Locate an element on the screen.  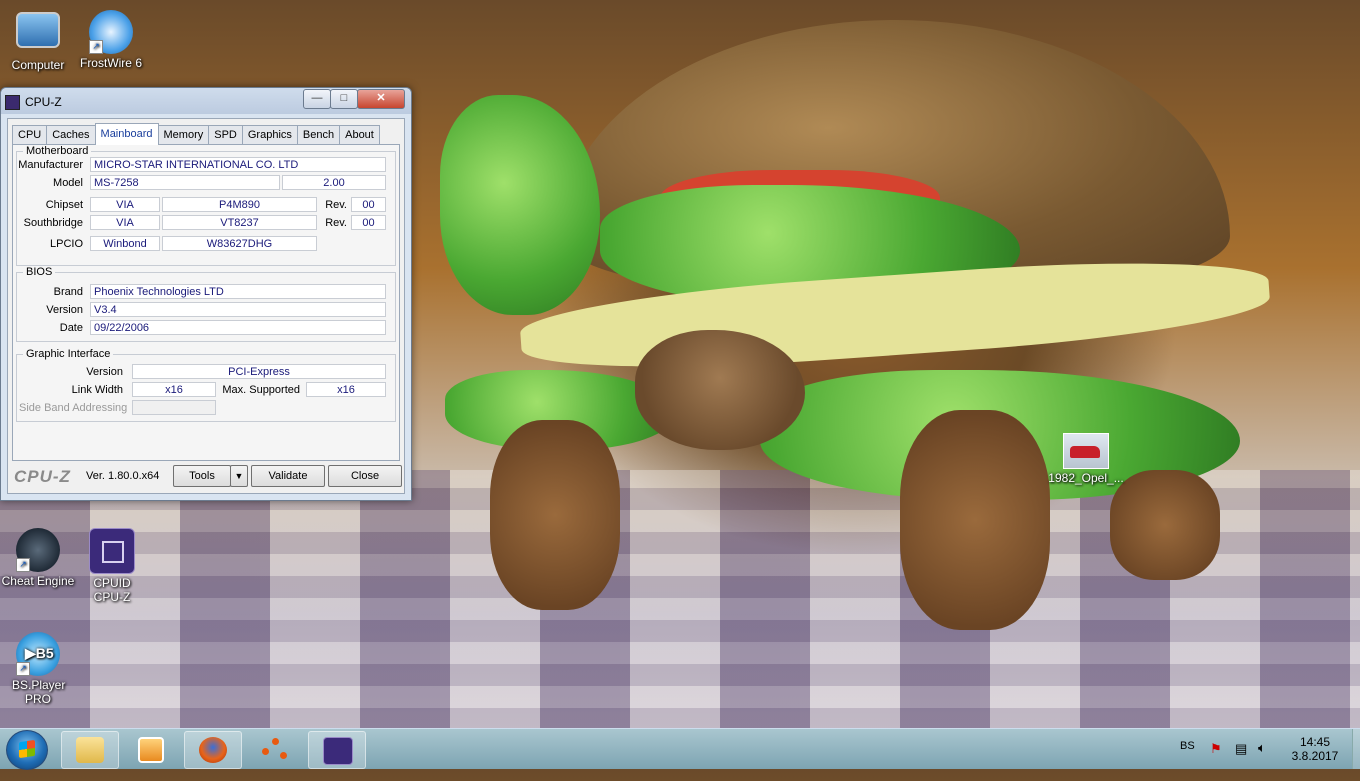
tab-cpu: CPU is located at coordinates (30, 134).